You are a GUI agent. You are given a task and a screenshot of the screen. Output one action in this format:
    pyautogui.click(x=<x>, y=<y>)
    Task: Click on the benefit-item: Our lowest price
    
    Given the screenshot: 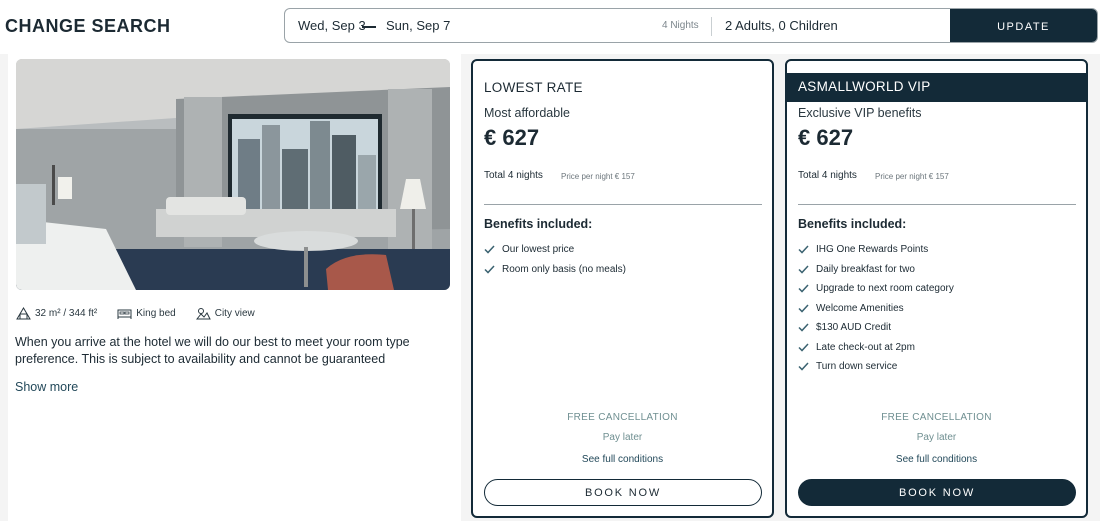 What is the action you would take?
    pyautogui.click(x=555, y=250)
    